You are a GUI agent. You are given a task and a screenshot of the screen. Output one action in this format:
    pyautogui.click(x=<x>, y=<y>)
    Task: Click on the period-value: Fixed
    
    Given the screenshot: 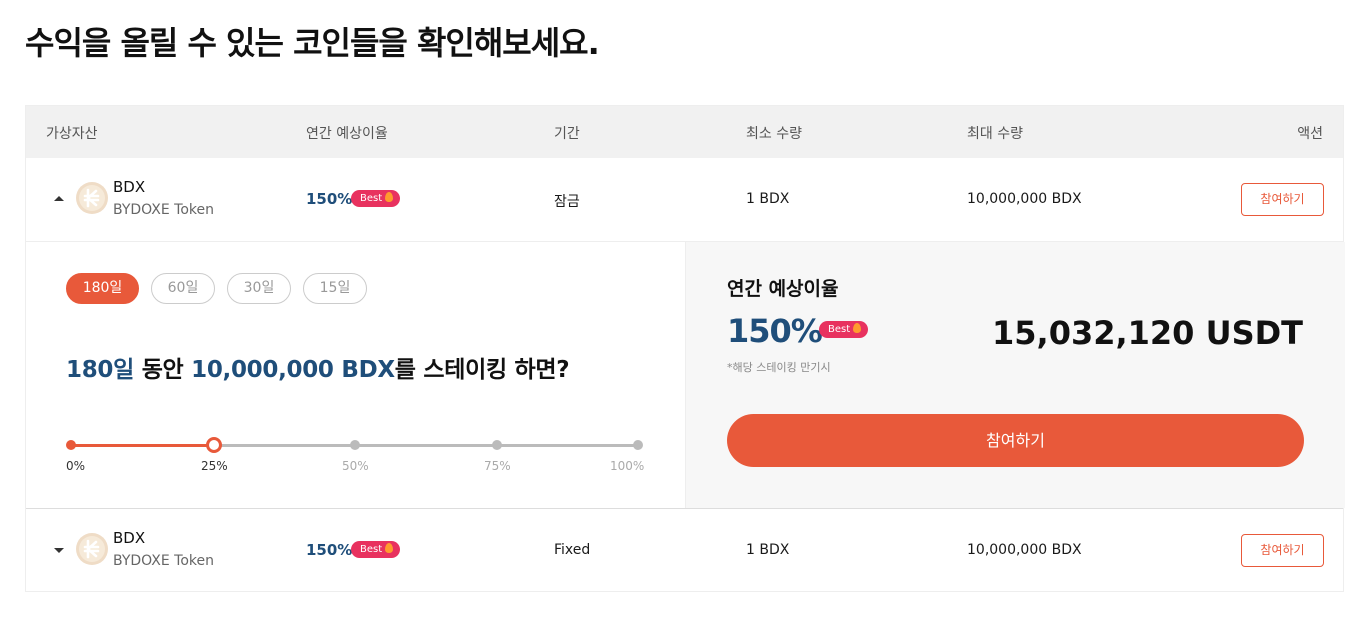 What is the action you would take?
    pyautogui.click(x=572, y=550)
    